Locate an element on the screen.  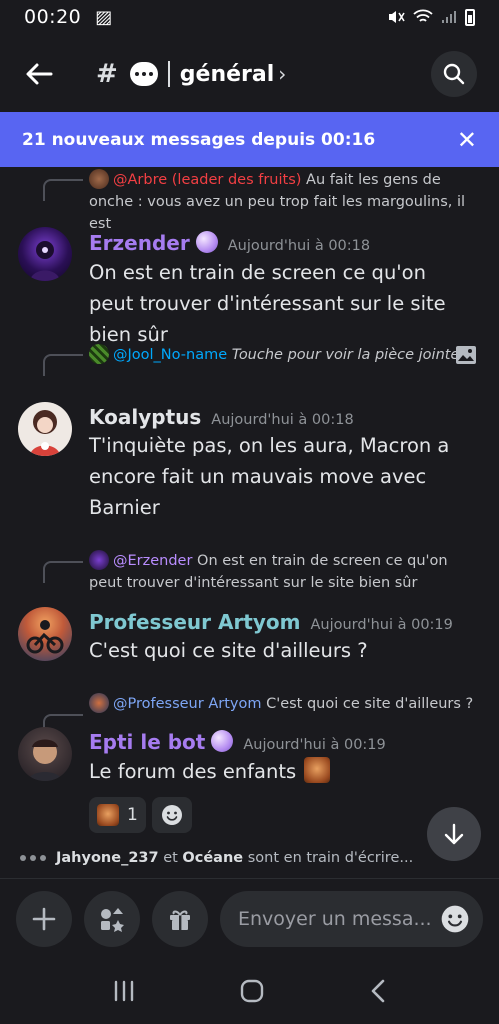
channel-header: # général › is located at coordinates (249, 74).